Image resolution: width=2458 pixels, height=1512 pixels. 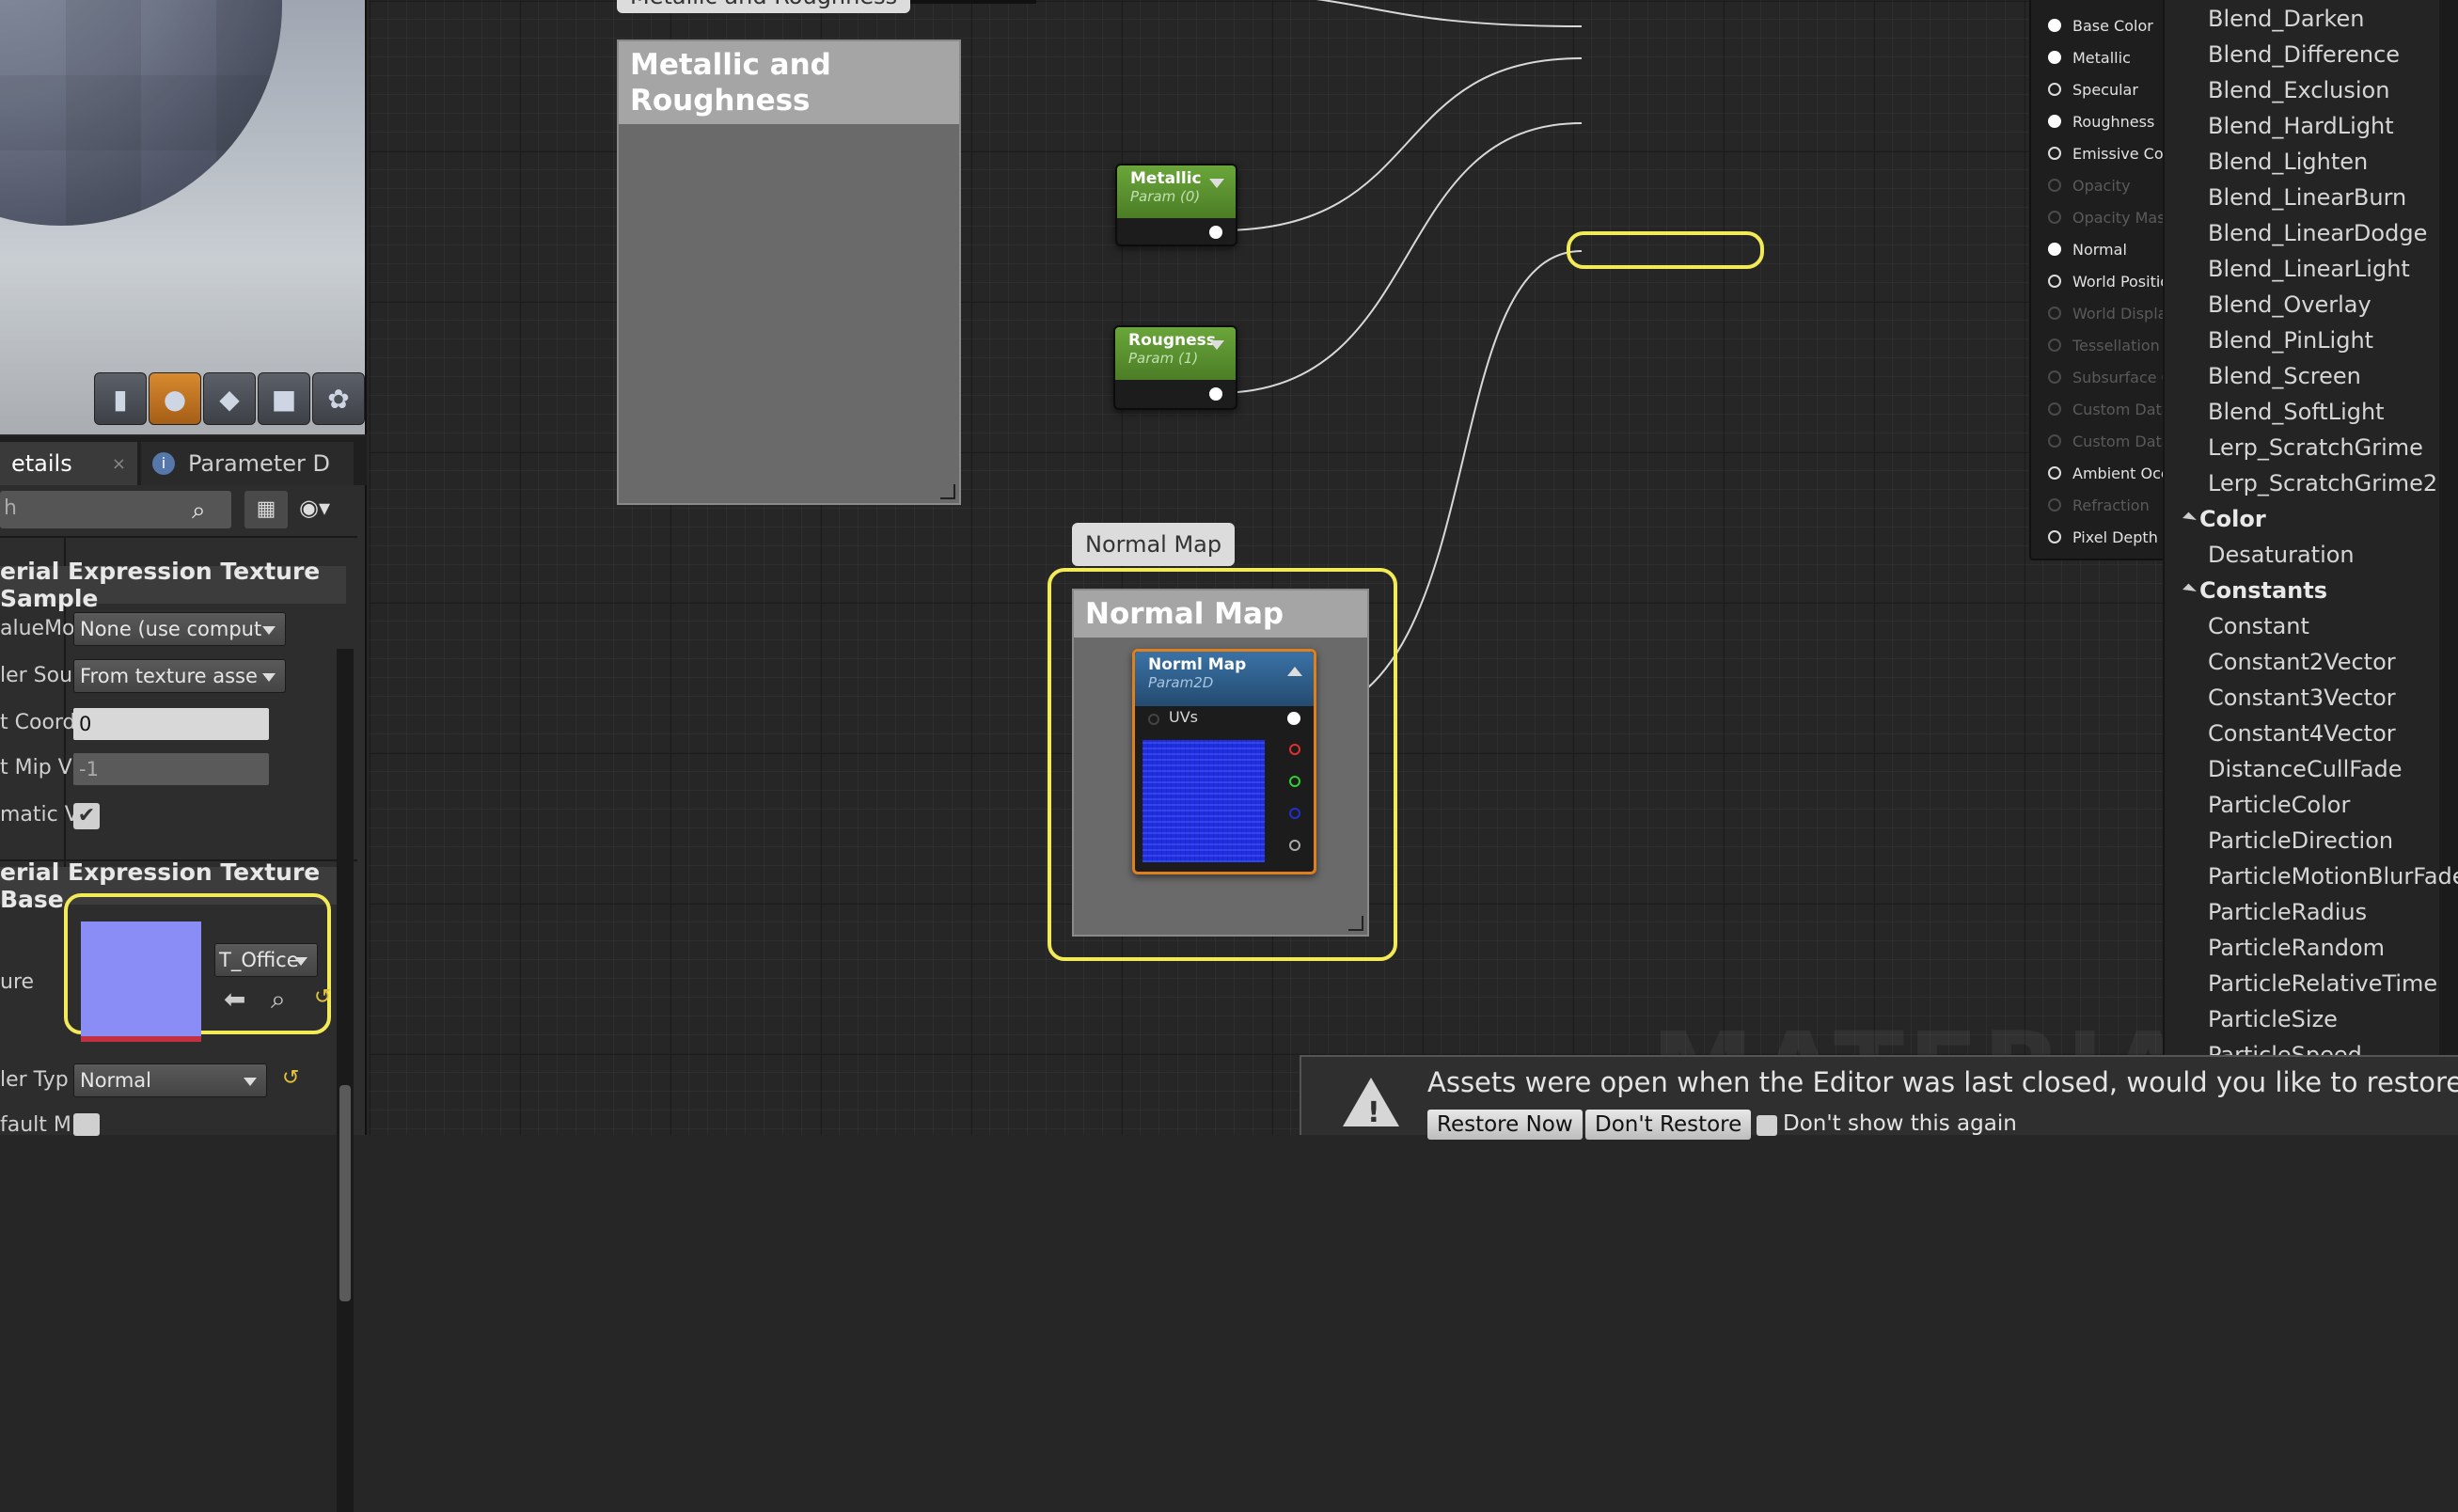 I want to click on details-scrollbar, so click(x=345, y=1081).